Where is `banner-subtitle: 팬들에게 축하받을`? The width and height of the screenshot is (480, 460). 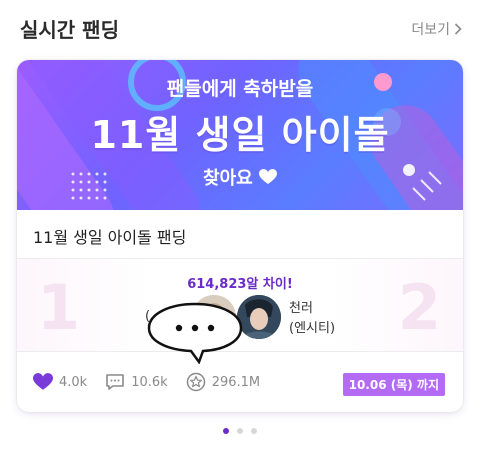 banner-subtitle: 팬들에게 축하받을 is located at coordinates (240, 89).